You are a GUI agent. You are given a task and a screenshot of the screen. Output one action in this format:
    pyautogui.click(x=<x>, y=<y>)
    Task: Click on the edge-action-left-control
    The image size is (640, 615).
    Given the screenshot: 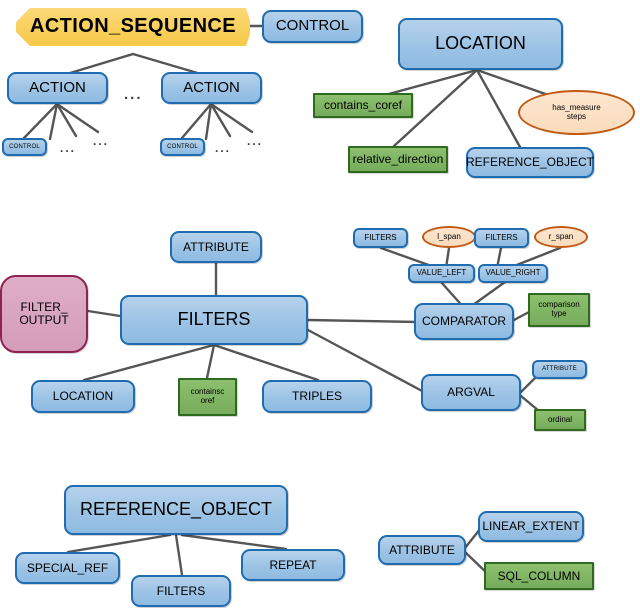 What is the action you would take?
    pyautogui.click(x=40, y=121)
    